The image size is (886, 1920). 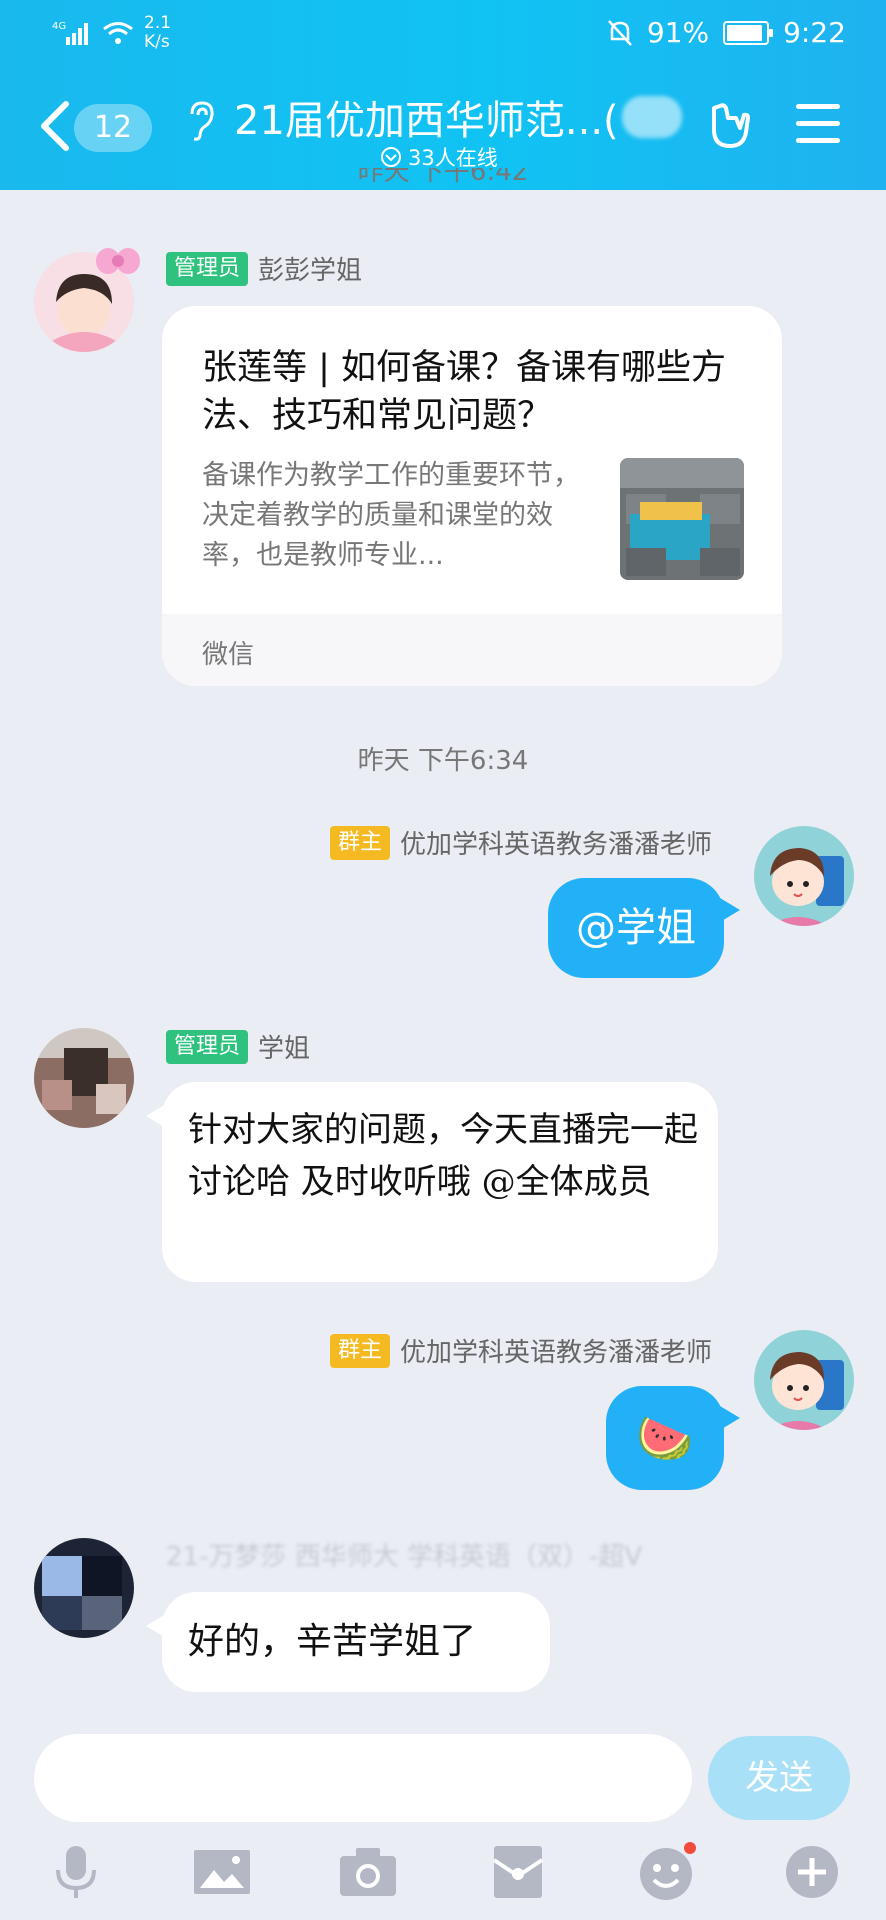 What do you see at coordinates (426, 117) in the screenshot?
I see `group-title: 21届优加西华师范...(` at bounding box center [426, 117].